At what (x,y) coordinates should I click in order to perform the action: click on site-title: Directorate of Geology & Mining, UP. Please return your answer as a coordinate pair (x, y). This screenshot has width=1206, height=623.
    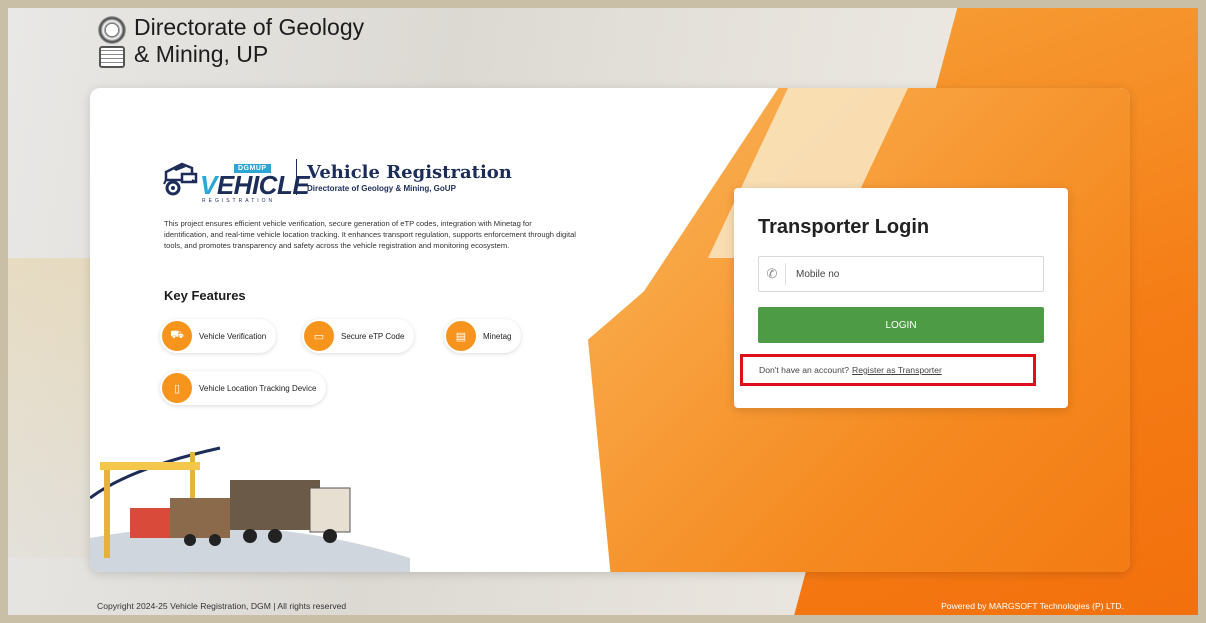
    Looking at the image, I should click on (249, 41).